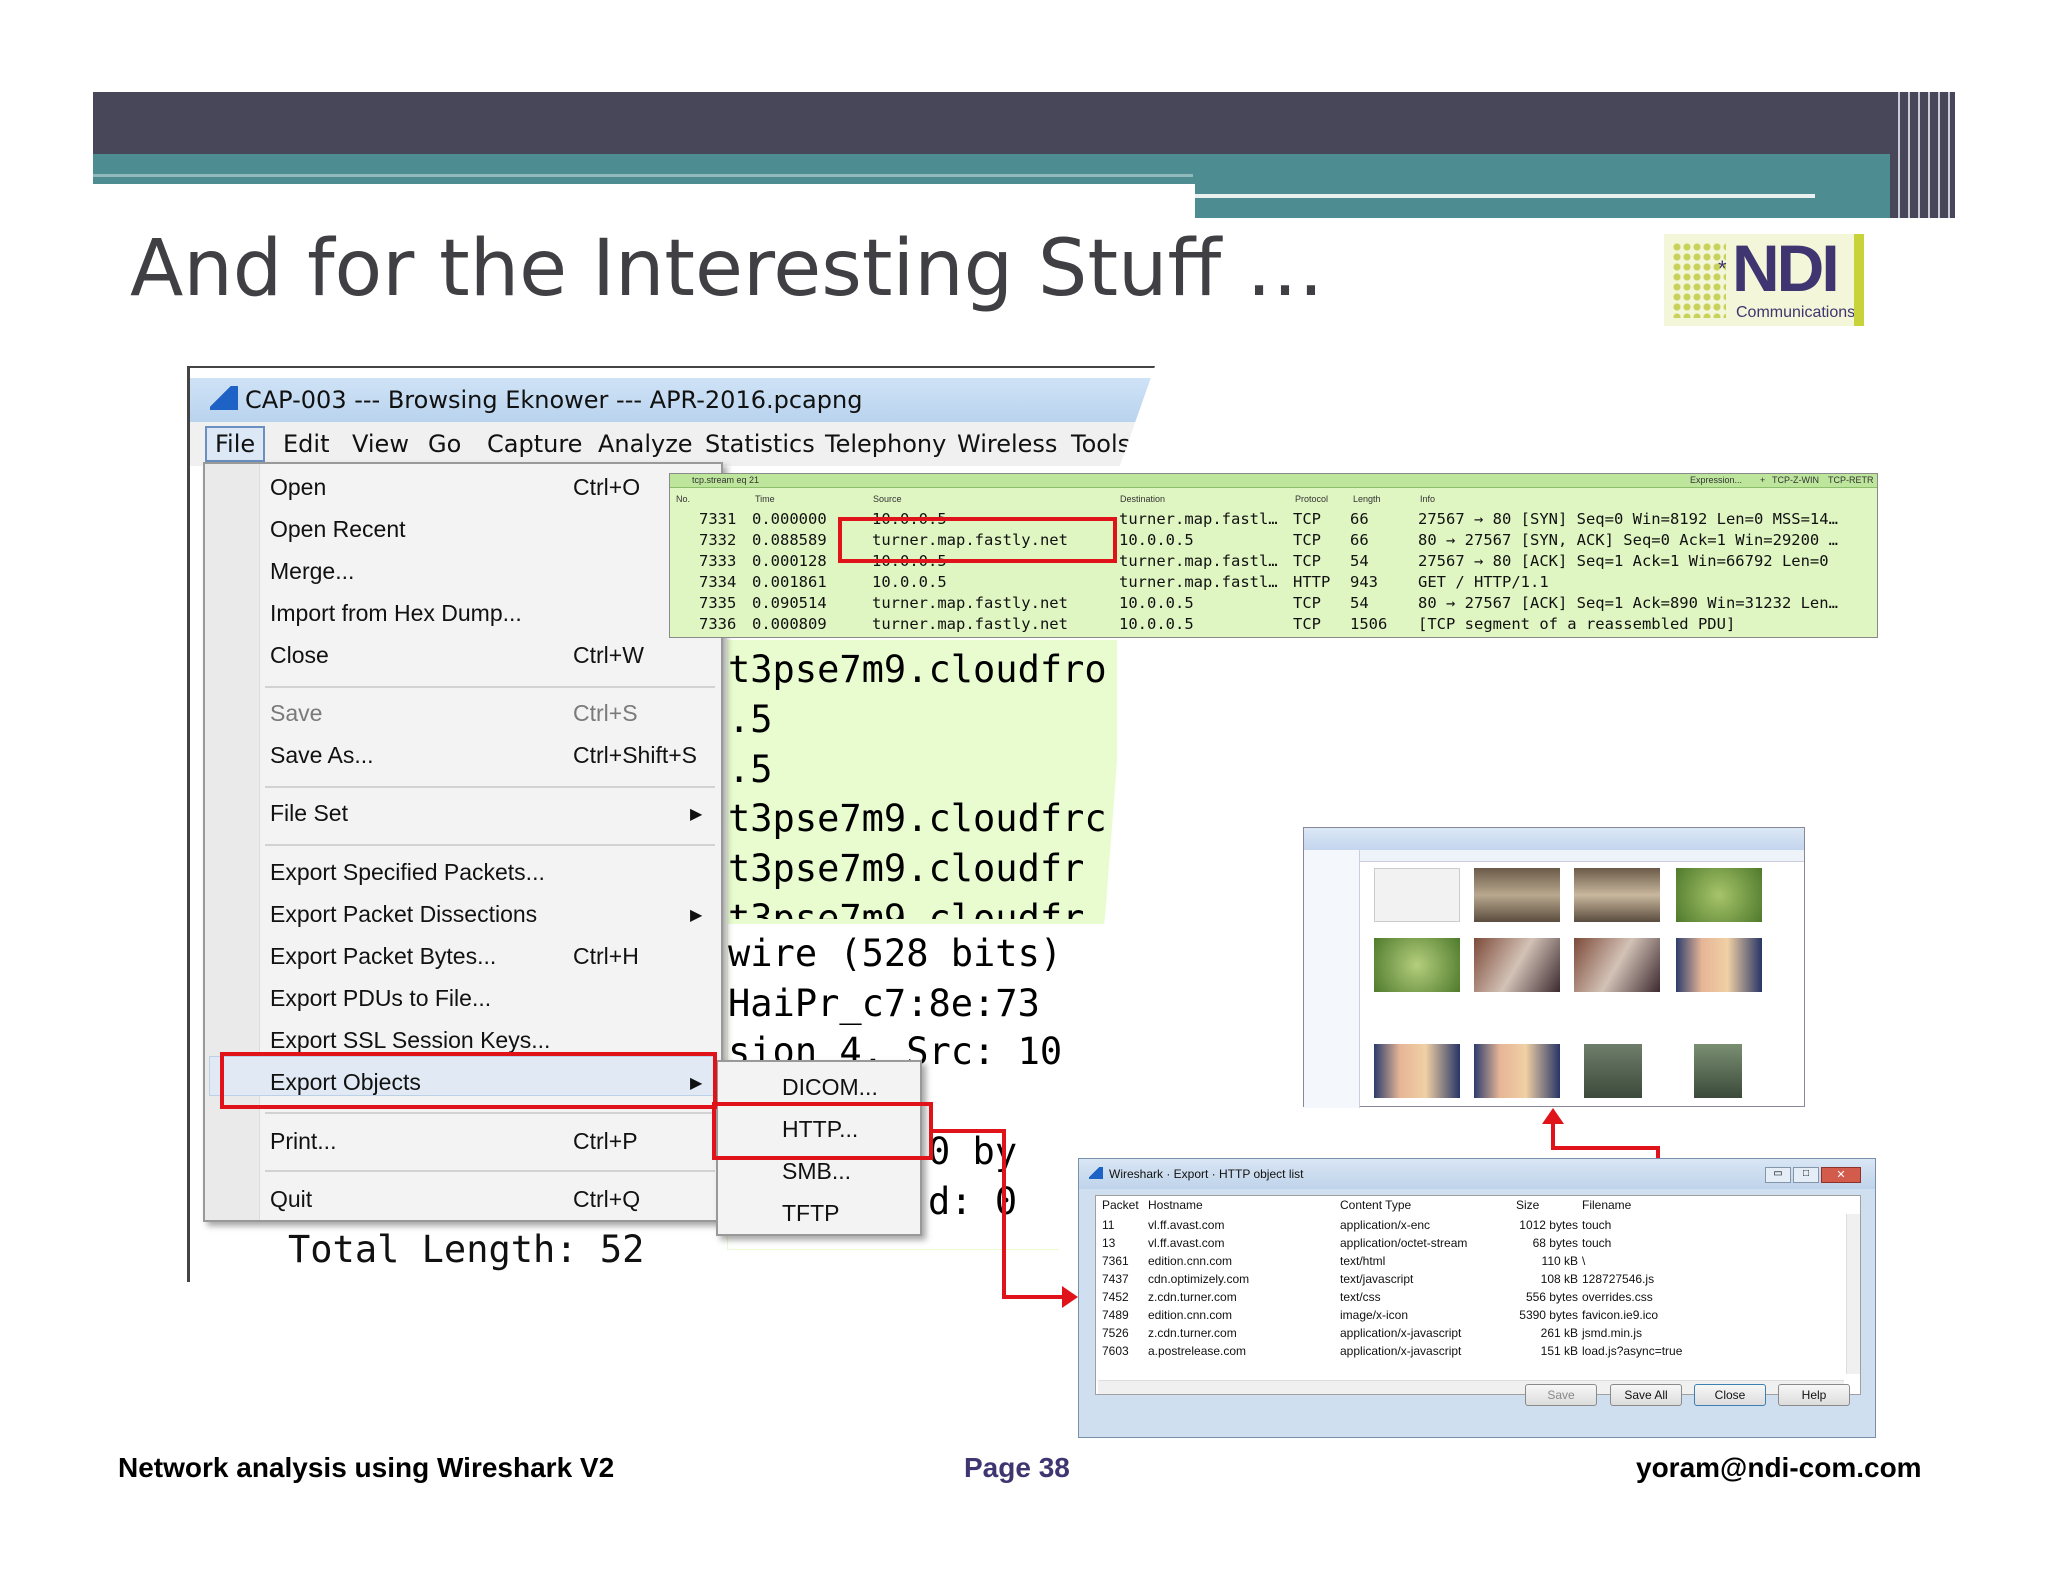 This screenshot has height=1582, width=2048. What do you see at coordinates (887, 499) in the screenshot?
I see `col-source: Source` at bounding box center [887, 499].